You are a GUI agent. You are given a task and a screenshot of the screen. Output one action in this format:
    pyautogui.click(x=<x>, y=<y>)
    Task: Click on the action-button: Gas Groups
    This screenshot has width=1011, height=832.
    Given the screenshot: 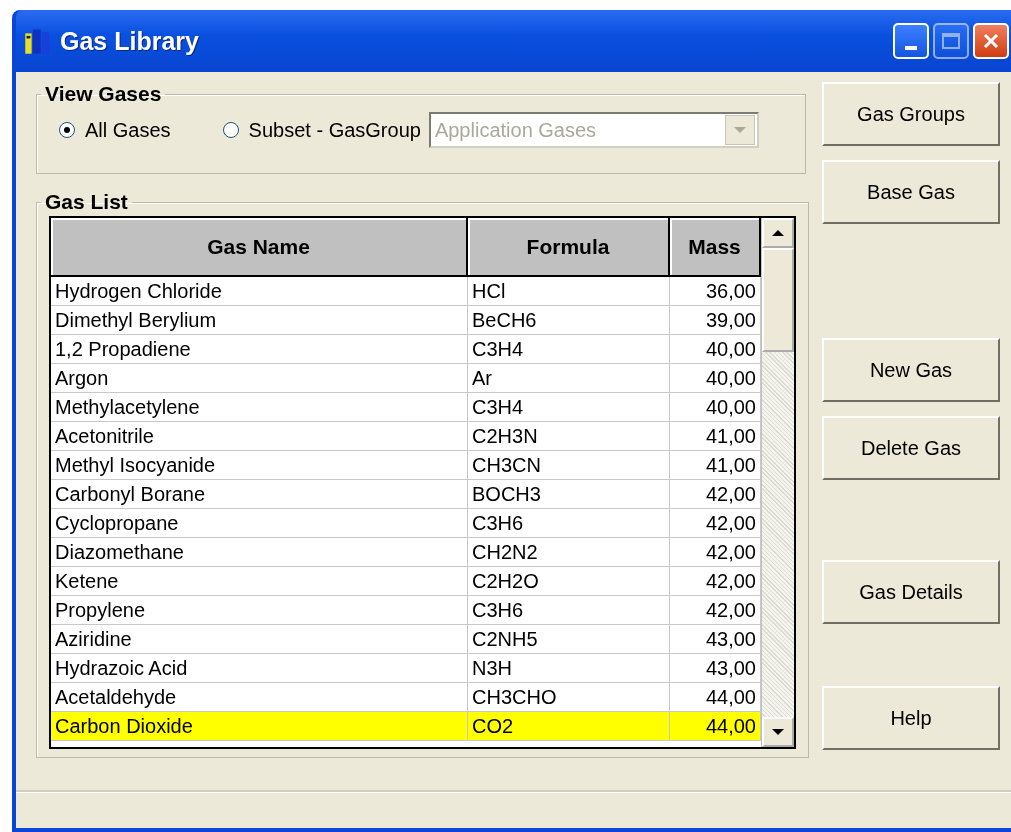 What is the action you would take?
    pyautogui.click(x=911, y=114)
    